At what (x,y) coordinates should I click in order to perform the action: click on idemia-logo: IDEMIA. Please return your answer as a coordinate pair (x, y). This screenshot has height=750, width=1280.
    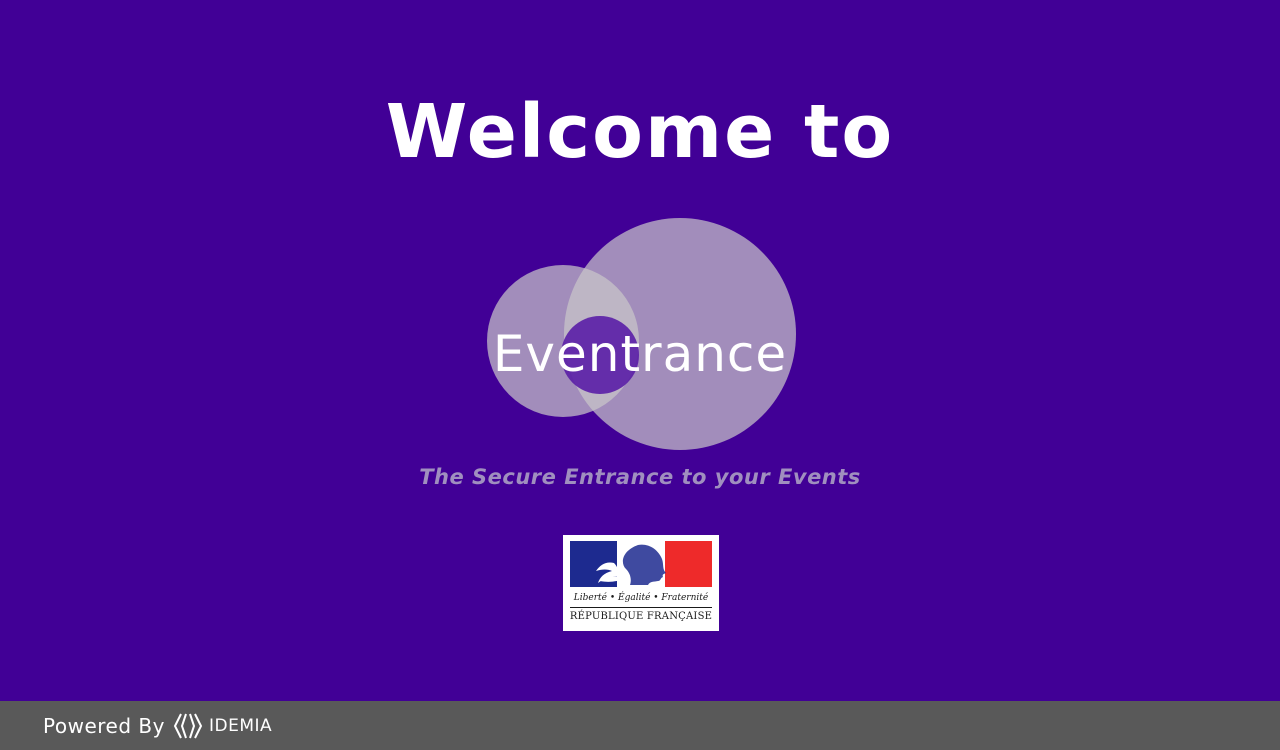
    Looking at the image, I should click on (222, 726).